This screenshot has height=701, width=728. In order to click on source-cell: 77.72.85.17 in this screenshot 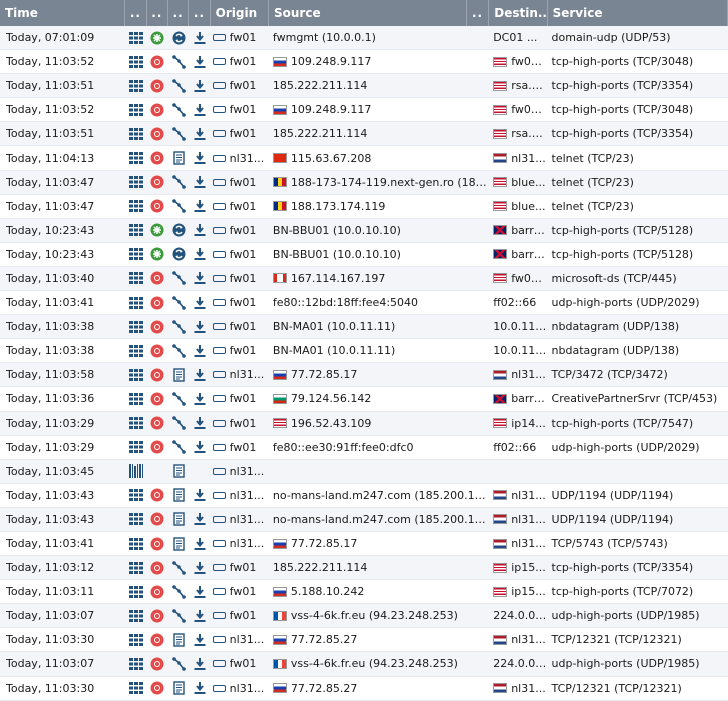, I will do `click(379, 374)`.